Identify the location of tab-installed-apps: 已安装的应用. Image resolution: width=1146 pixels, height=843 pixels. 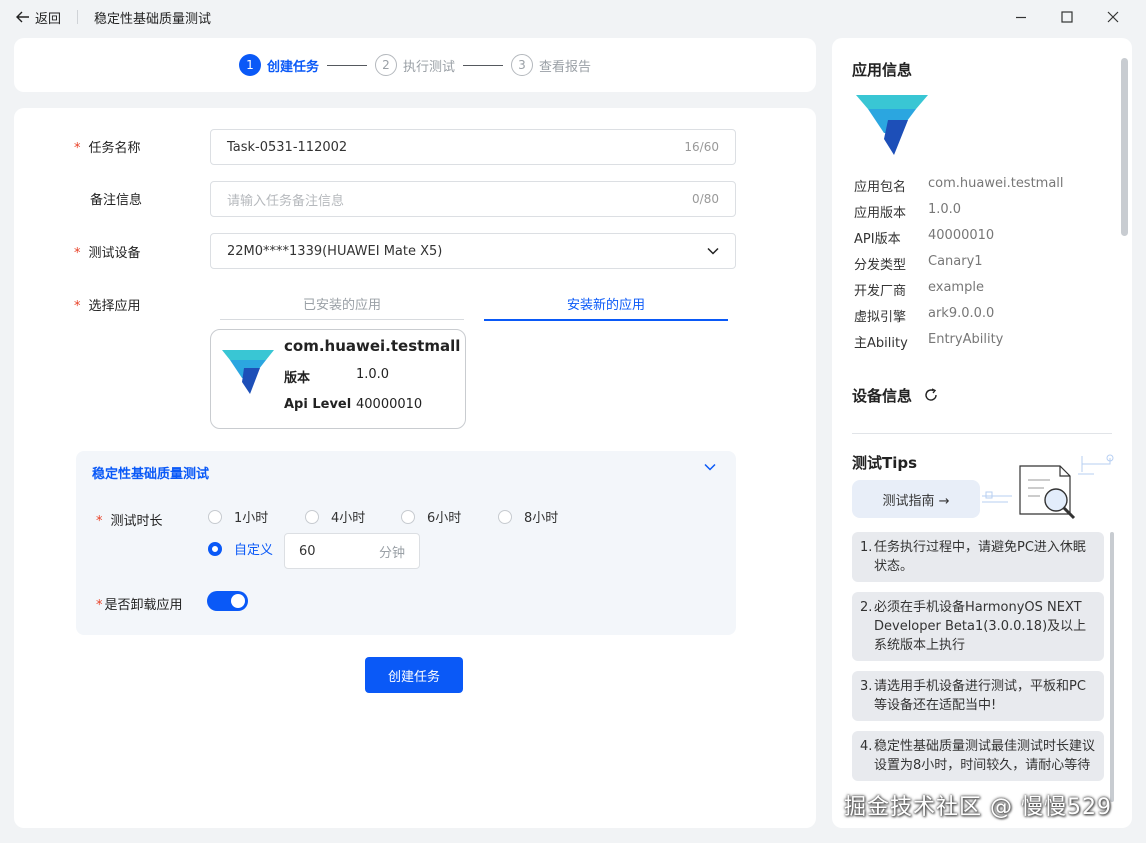
(342, 307).